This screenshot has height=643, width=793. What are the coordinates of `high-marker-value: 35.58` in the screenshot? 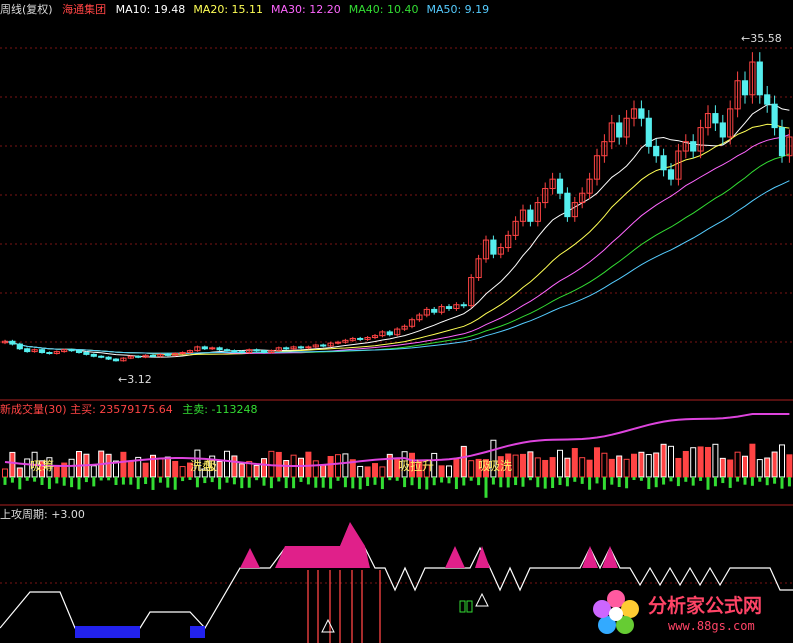 It's located at (766, 38).